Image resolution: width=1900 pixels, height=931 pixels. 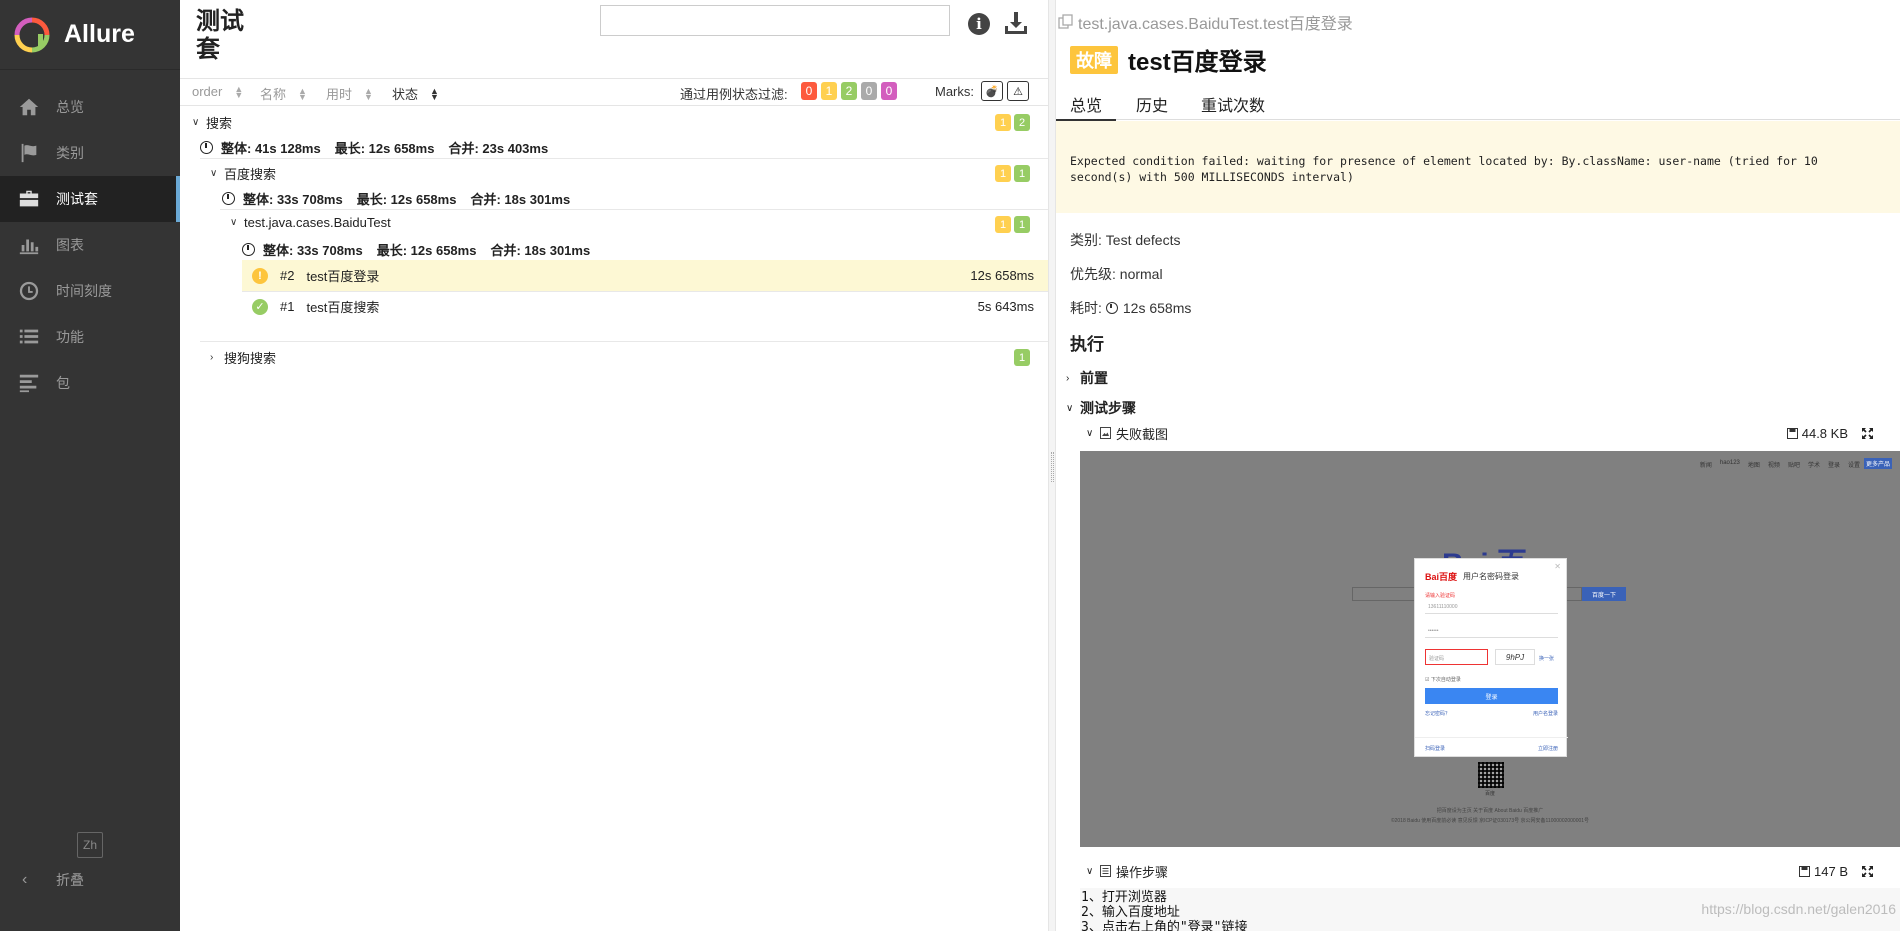 What do you see at coordinates (349, 93) in the screenshot?
I see `sort-duration: 用时 ▲ ▼` at bounding box center [349, 93].